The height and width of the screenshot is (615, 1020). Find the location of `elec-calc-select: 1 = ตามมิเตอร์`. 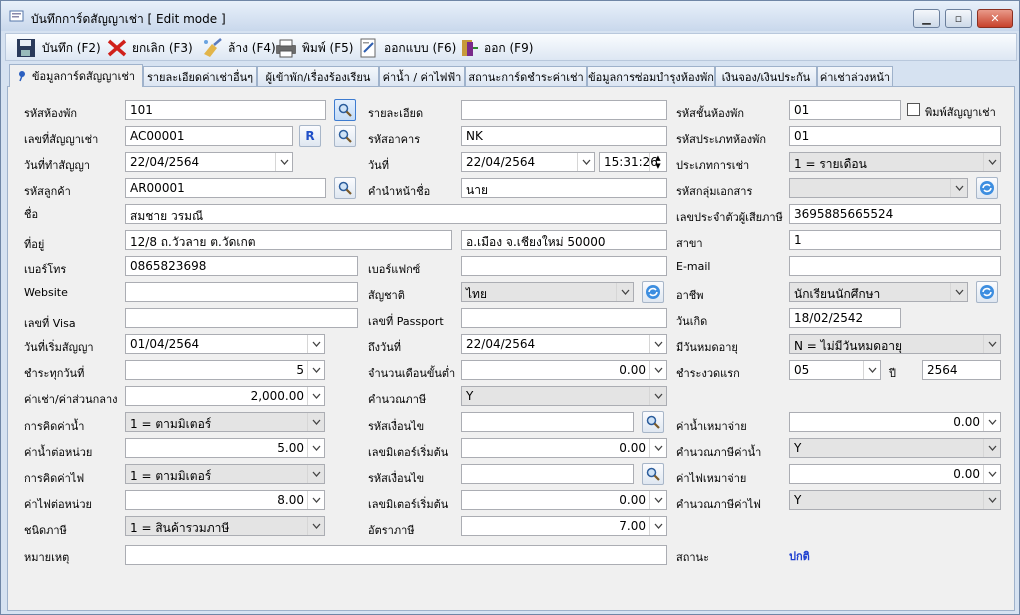

elec-calc-select: 1 = ตามมิเตอร์ is located at coordinates (225, 474).